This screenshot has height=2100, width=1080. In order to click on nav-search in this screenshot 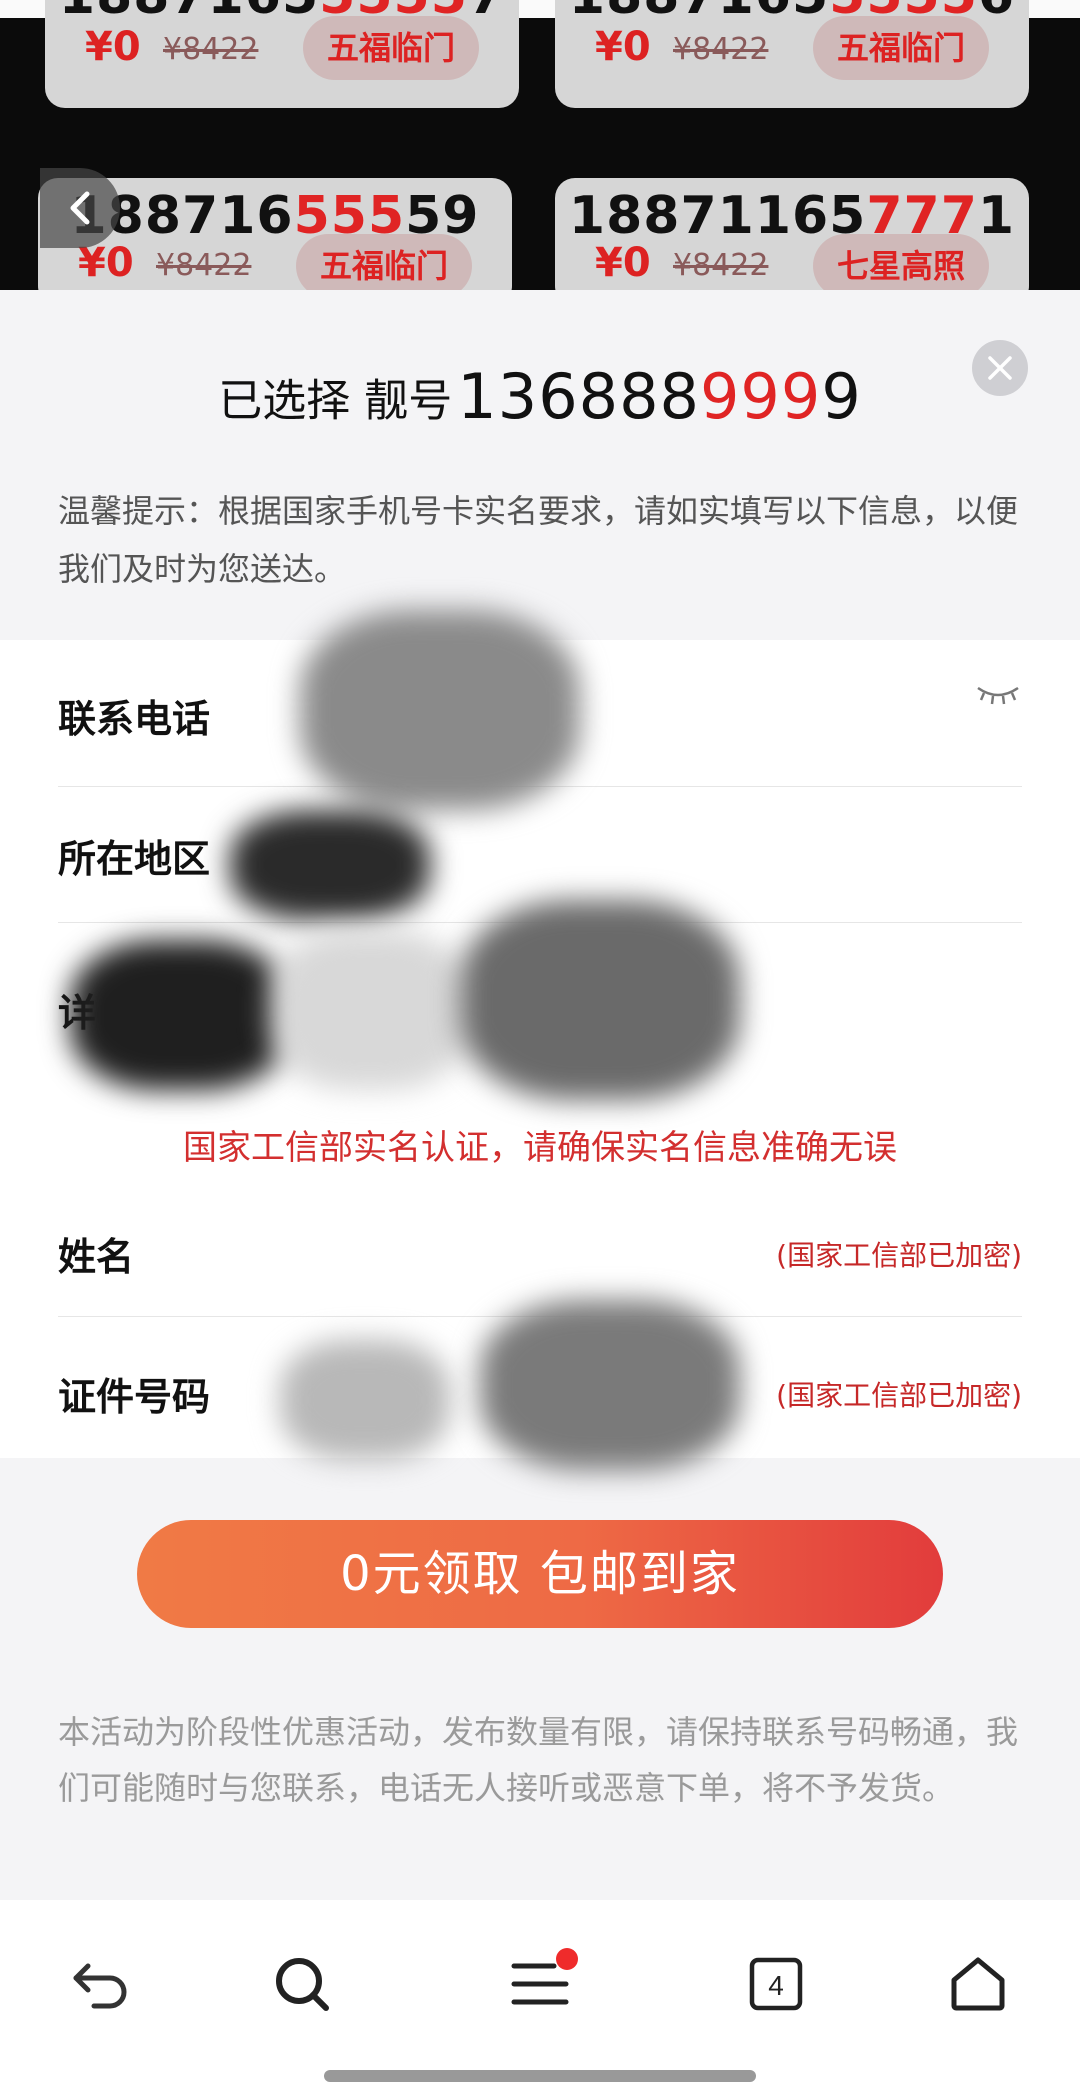, I will do `click(302, 1984)`.